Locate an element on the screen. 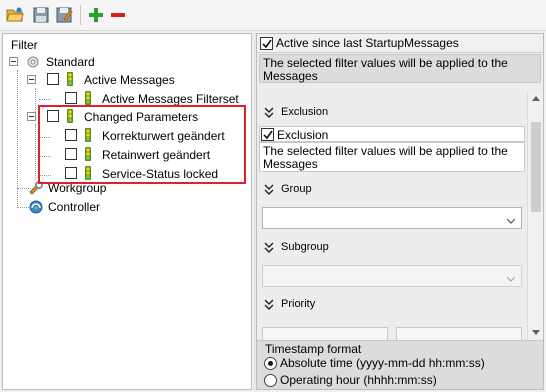  toolbar is located at coordinates (273, 15).